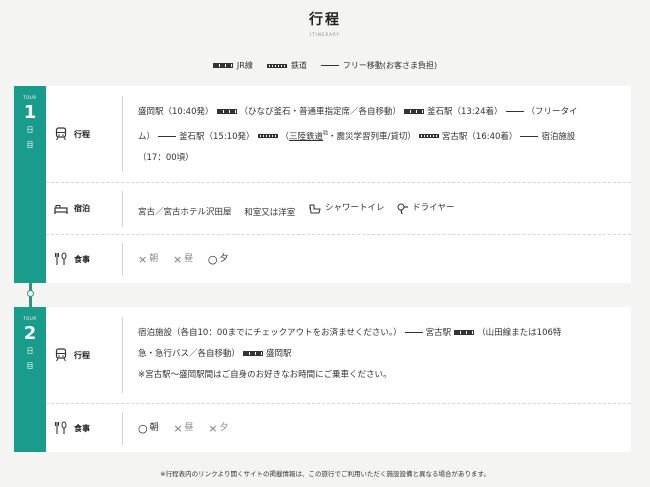 This screenshot has width=650, height=487. I want to click on page-title: 行程, so click(325, 20).